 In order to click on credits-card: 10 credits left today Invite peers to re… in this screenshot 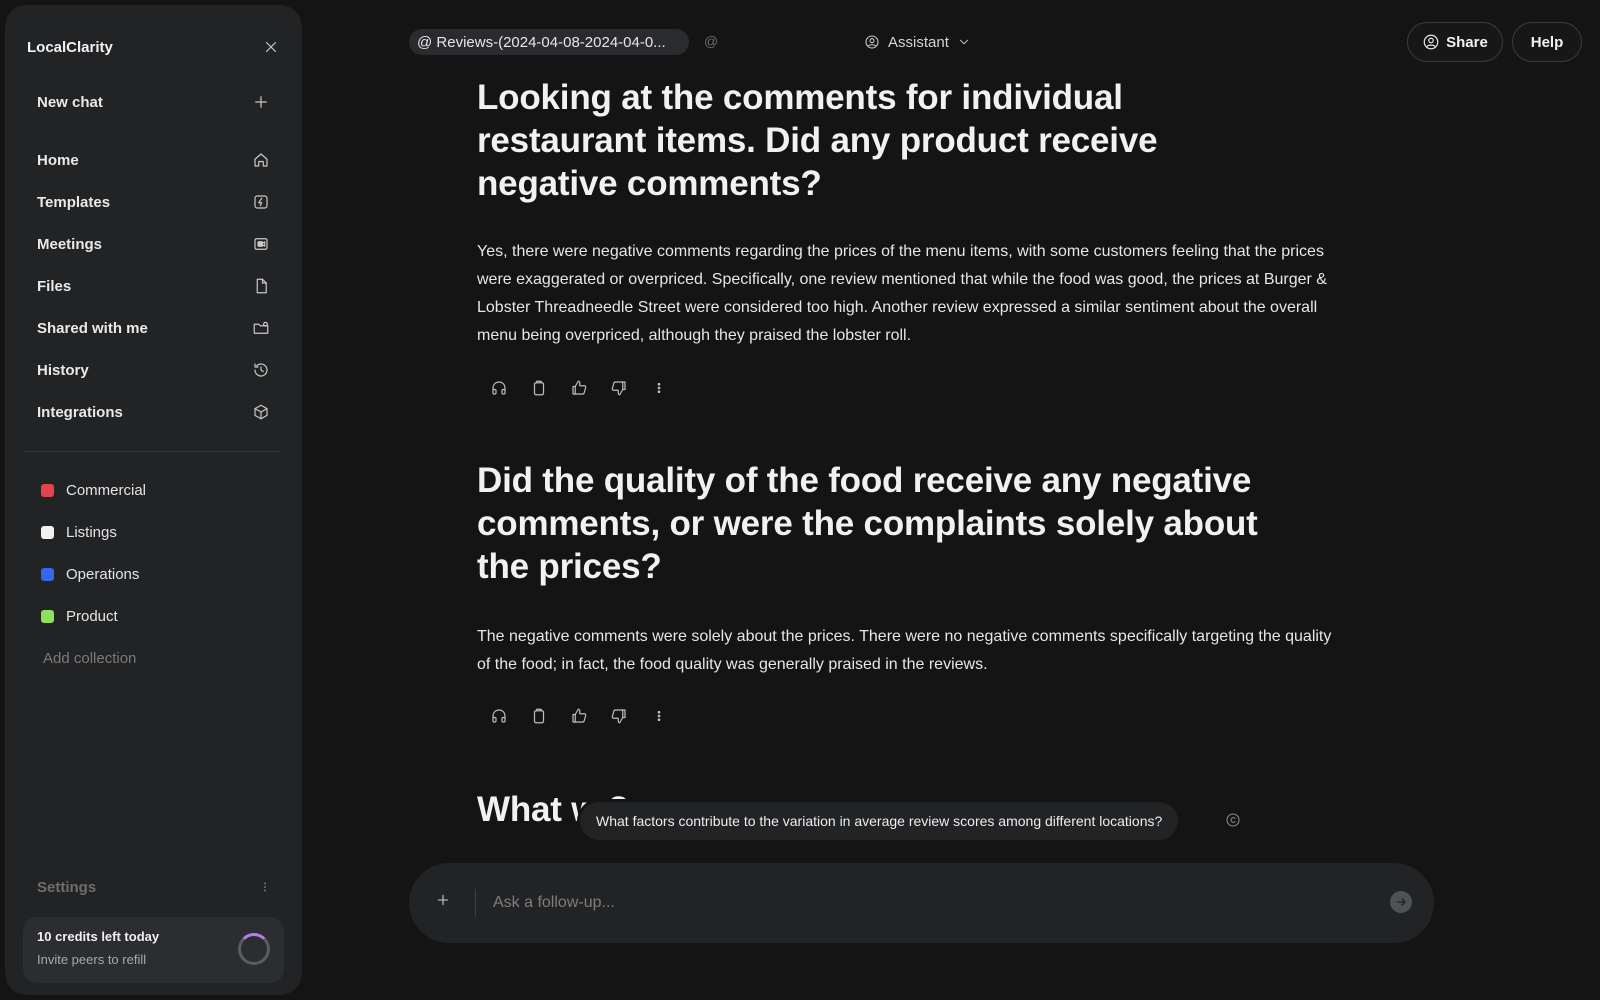, I will do `click(153, 950)`.